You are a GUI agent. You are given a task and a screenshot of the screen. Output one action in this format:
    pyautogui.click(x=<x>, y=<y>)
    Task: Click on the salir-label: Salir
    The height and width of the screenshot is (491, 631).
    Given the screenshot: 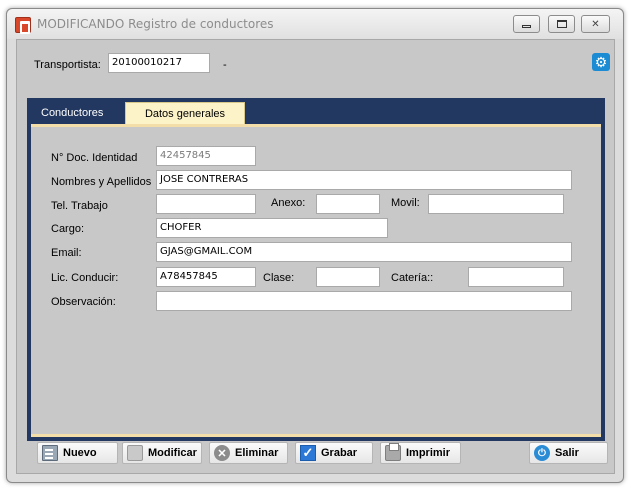 What is the action you would take?
    pyautogui.click(x=567, y=453)
    